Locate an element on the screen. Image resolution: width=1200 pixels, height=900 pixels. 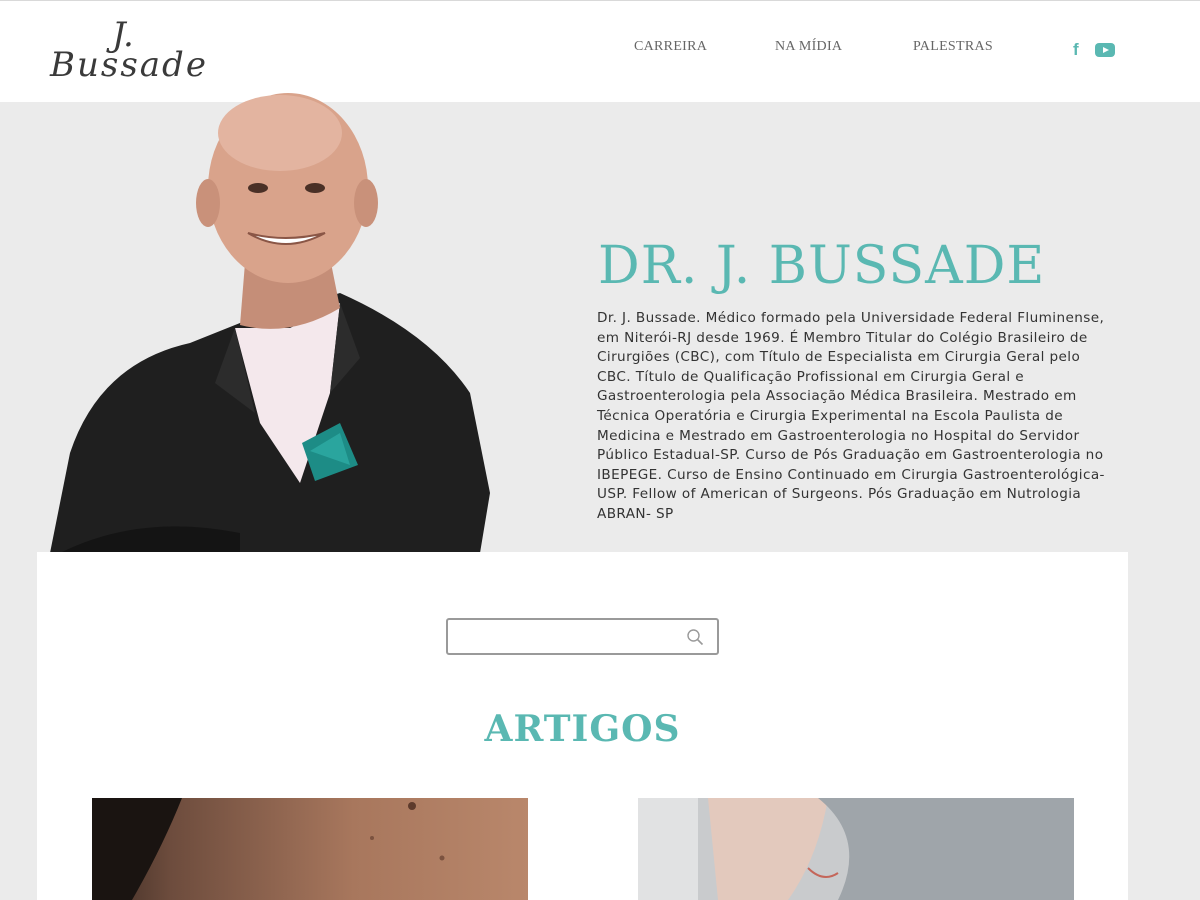
hero-title: DR. J. BUSSADE is located at coordinates (822, 266).